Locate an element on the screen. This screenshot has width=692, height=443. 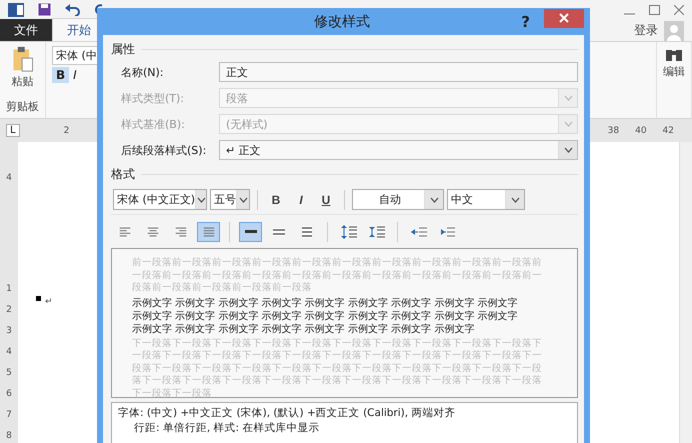
input-field: 正文 is located at coordinates (398, 72).